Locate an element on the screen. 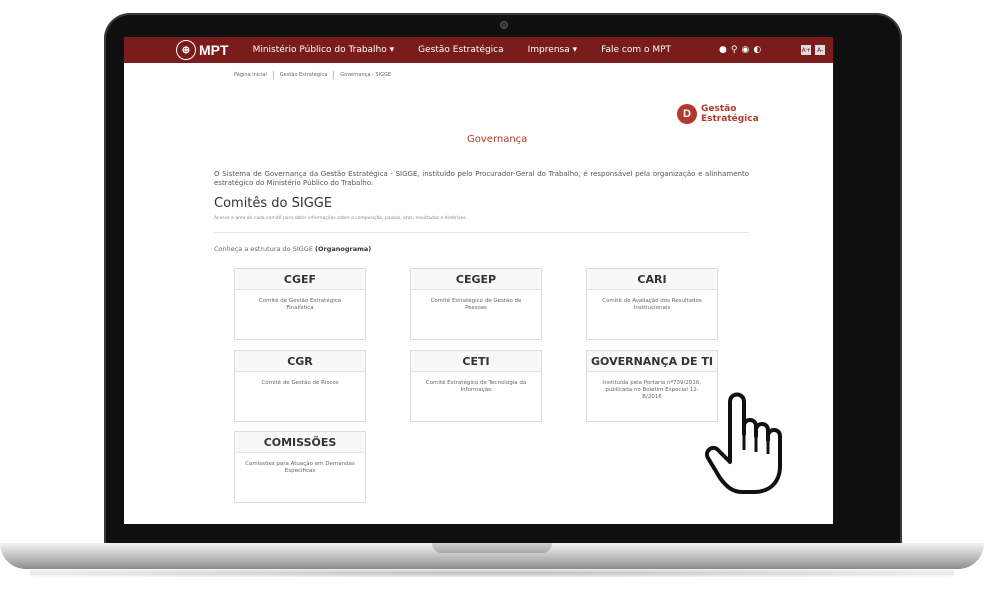  breadcrumb-current: Governança - SIGGE is located at coordinates (365, 75).